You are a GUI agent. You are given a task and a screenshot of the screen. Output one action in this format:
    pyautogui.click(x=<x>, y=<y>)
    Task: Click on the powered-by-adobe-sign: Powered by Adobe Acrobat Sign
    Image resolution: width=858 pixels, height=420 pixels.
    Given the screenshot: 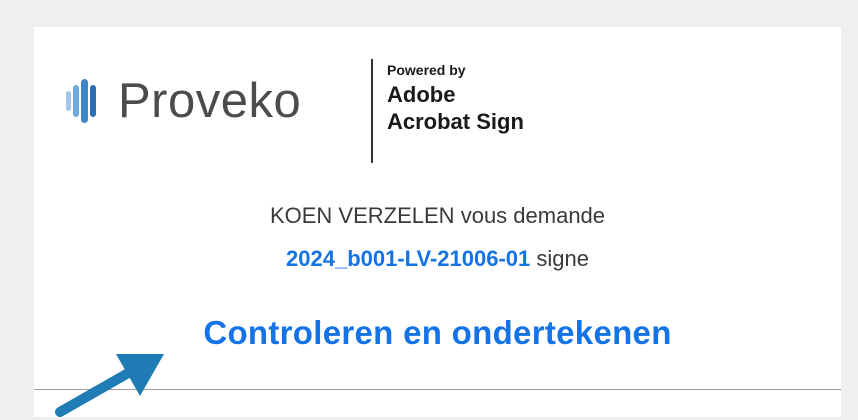 What is the action you would take?
    pyautogui.click(x=455, y=98)
    